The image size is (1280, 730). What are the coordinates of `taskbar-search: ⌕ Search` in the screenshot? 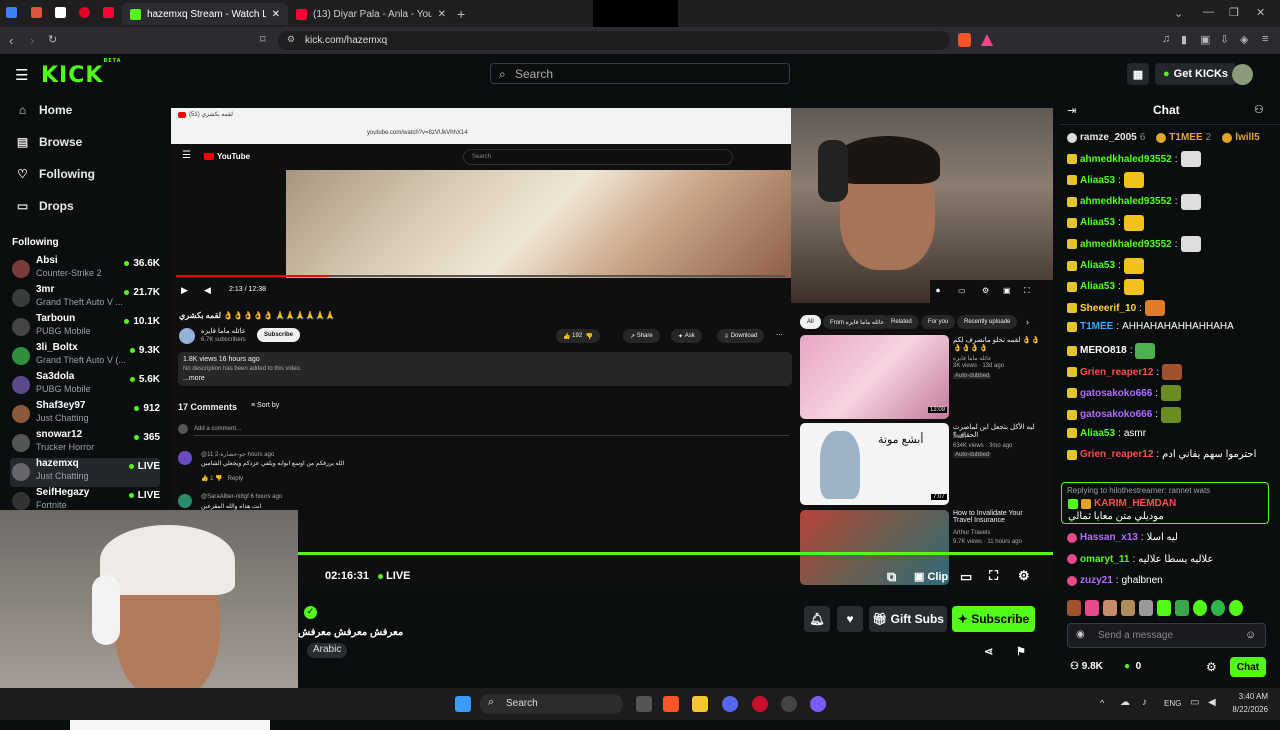 It's located at (551, 704).